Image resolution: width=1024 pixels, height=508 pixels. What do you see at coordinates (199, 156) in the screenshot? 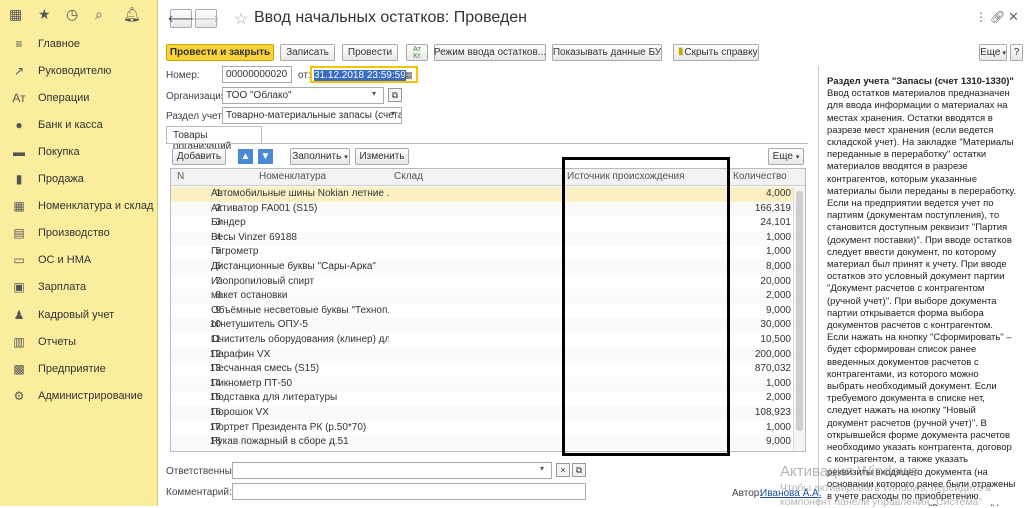
I see `add-row-button: Добавить` at bounding box center [199, 156].